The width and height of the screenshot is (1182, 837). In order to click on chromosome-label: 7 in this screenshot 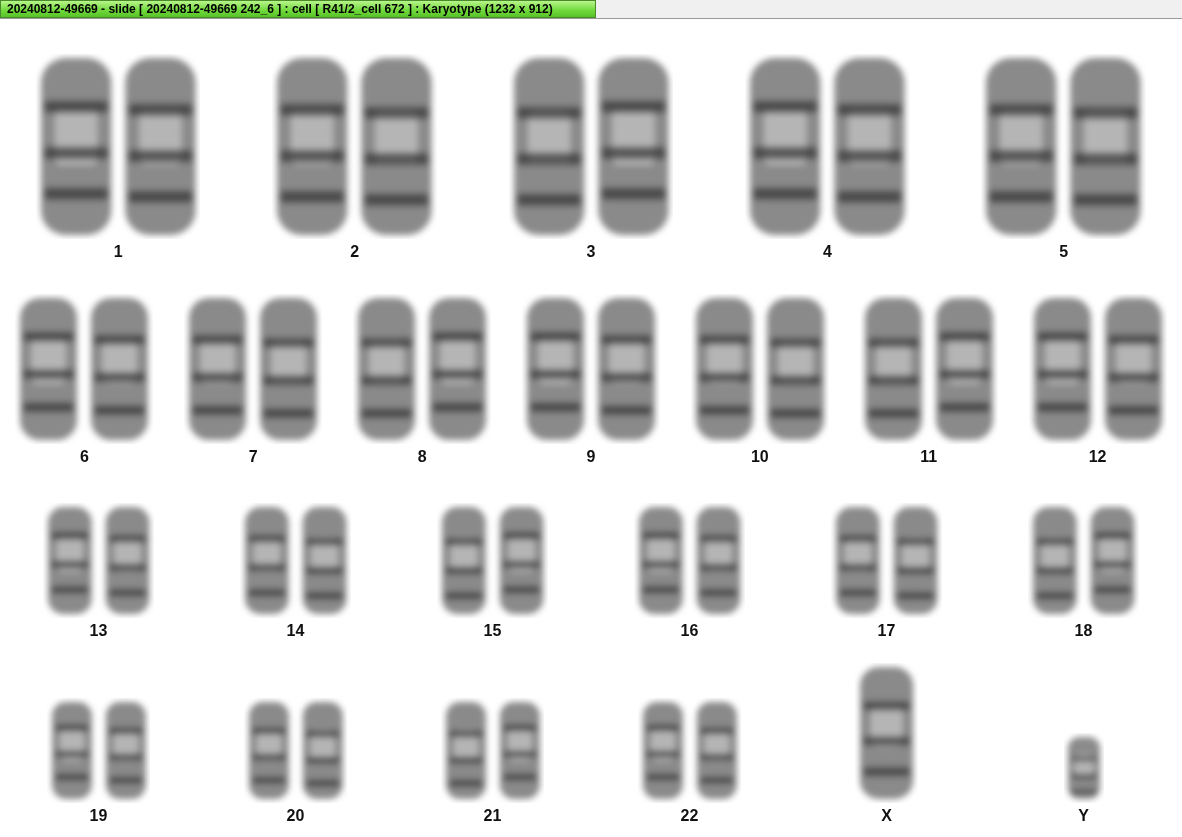, I will do `click(253, 456)`.